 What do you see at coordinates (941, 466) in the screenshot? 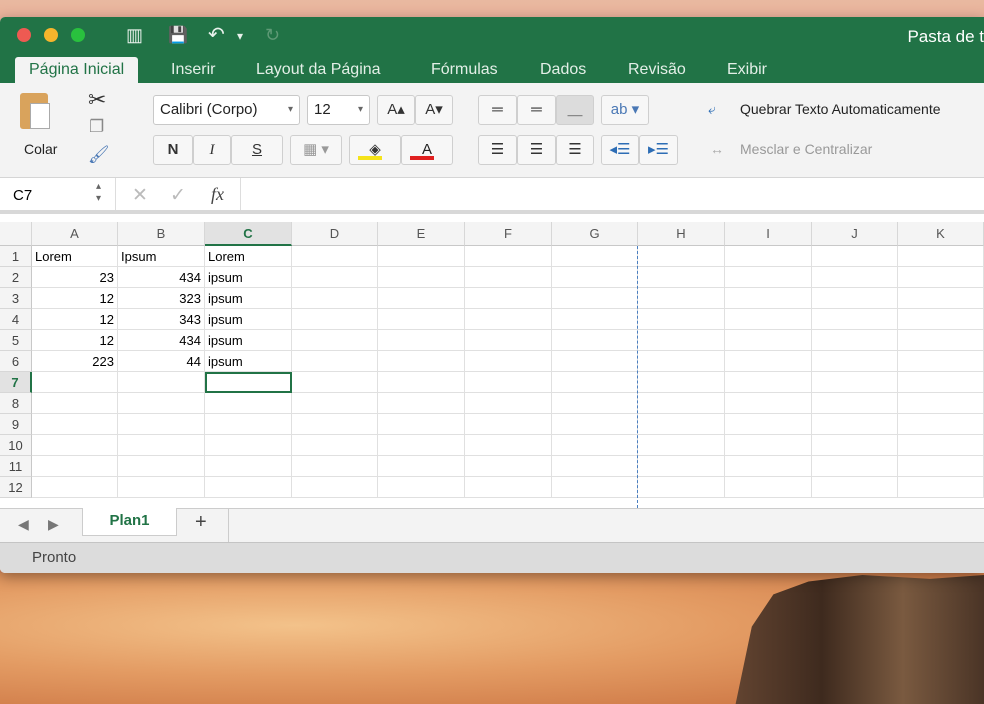
I see `cell-k11` at bounding box center [941, 466].